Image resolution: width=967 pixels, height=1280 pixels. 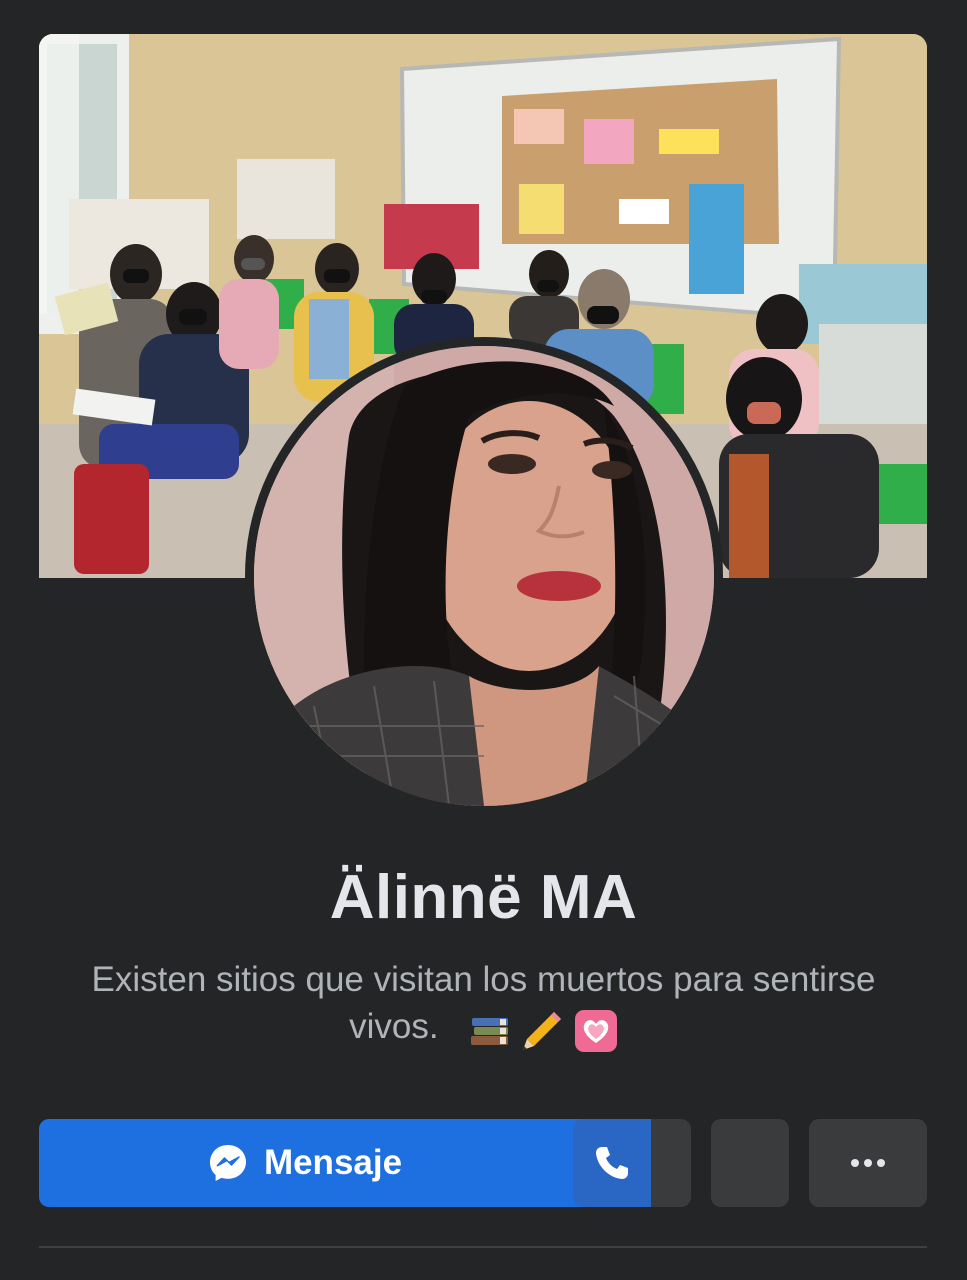 I want to click on phone-icon, so click(x=612, y=1163).